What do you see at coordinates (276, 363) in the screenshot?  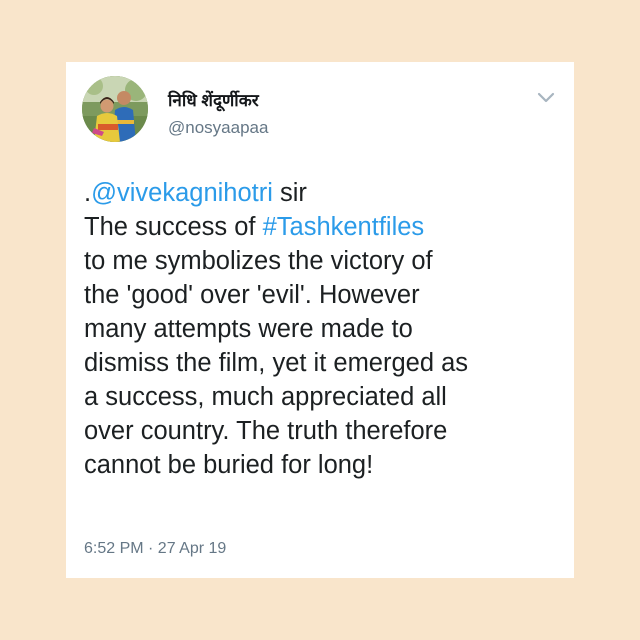 I see `tweet-line: dismiss the film, yet it emerged as` at bounding box center [276, 363].